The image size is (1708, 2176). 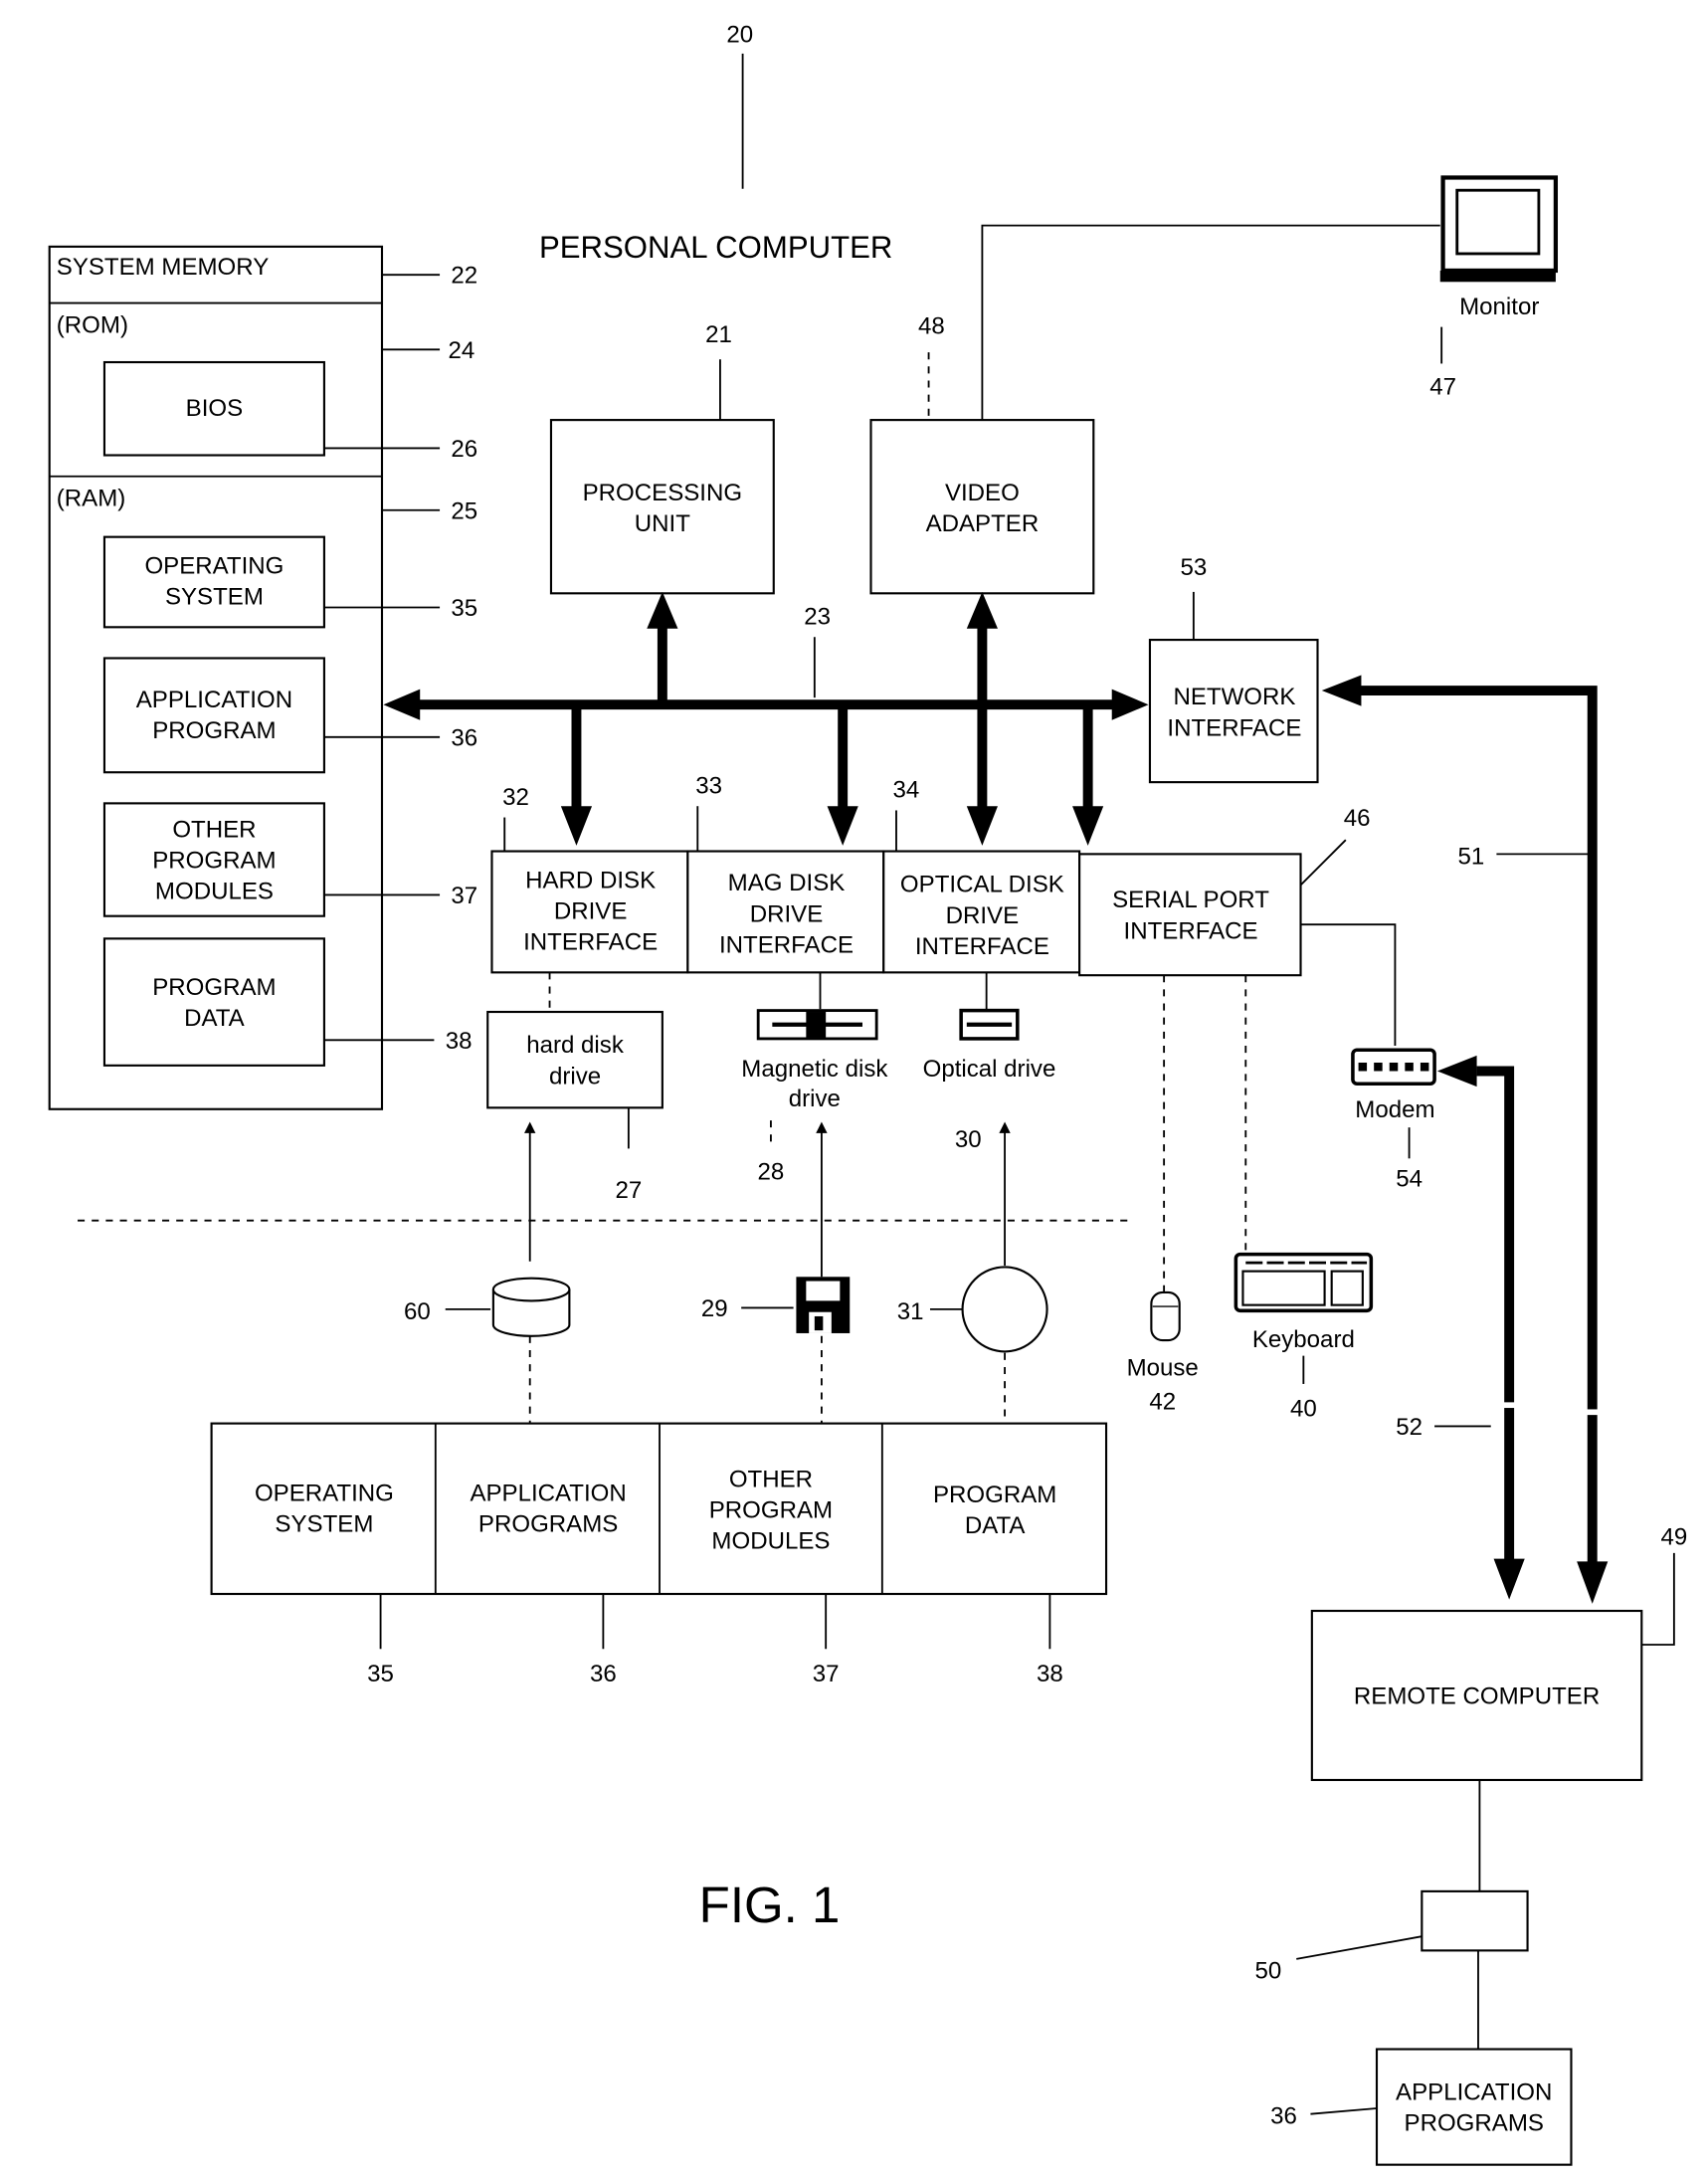 I want to click on svg-text: UNIT, so click(x=663, y=523).